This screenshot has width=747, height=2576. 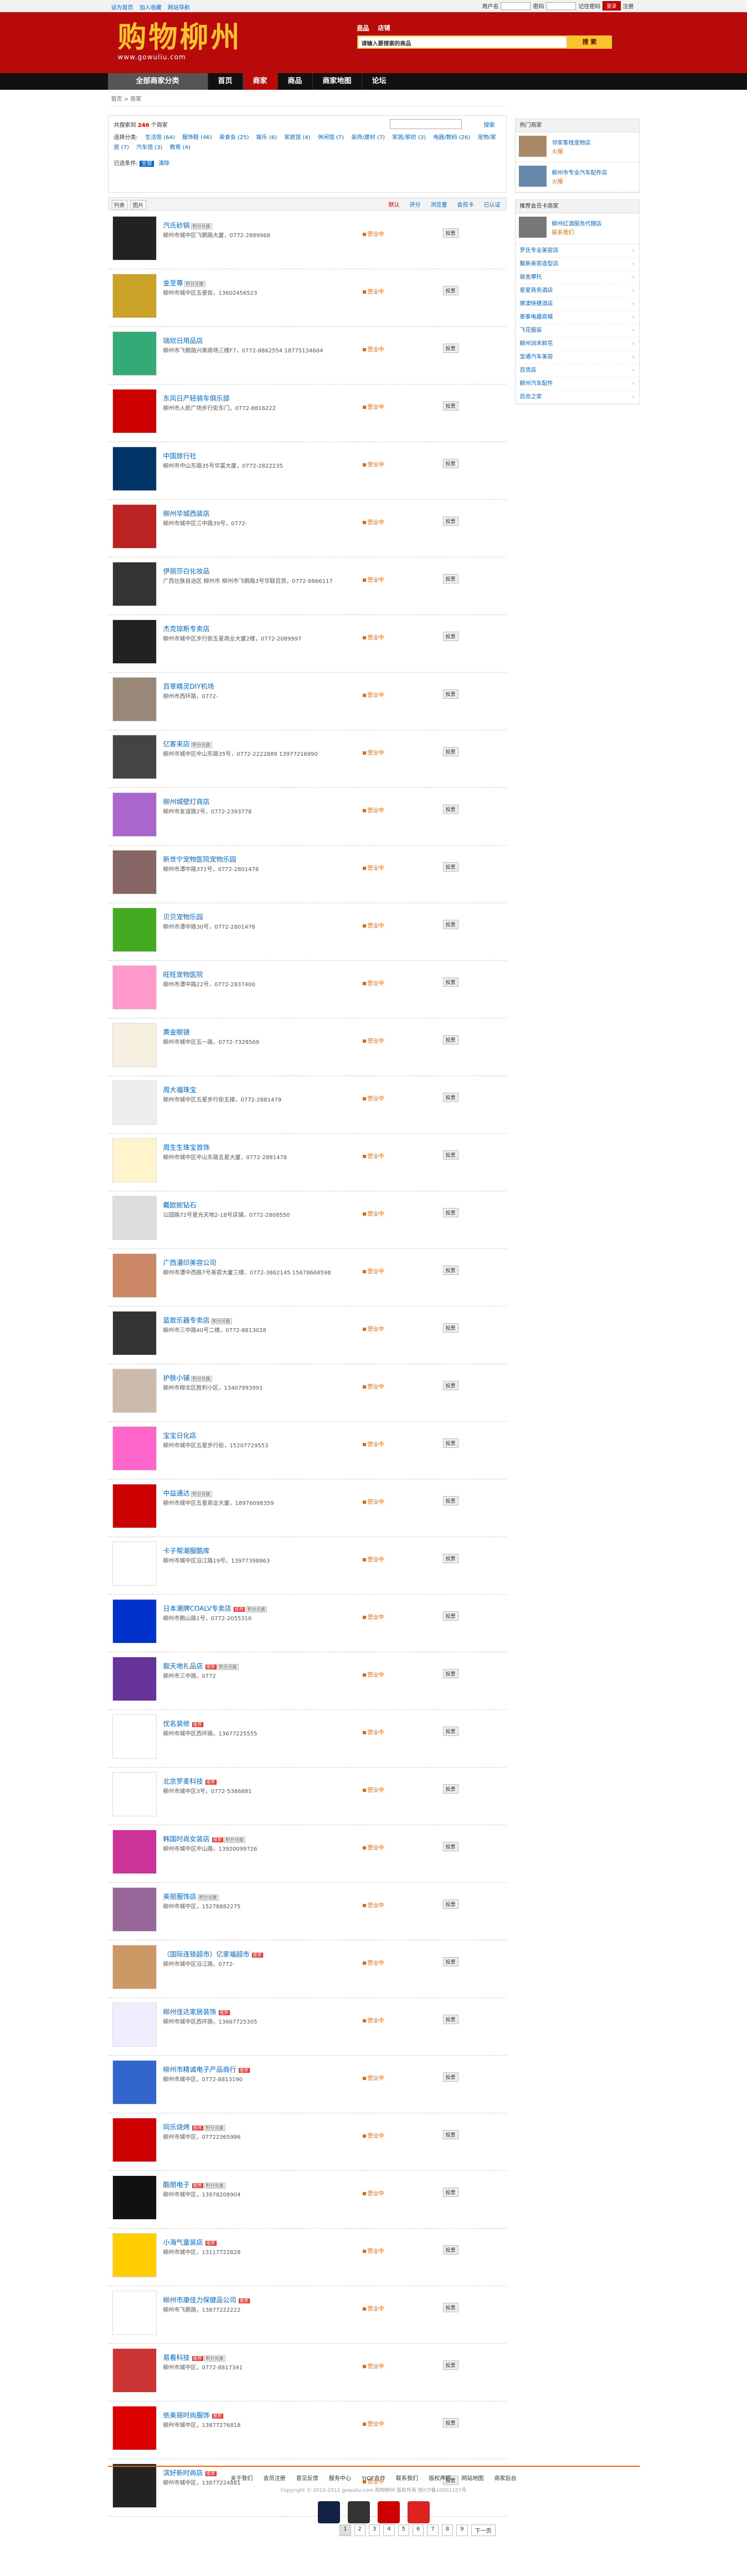 What do you see at coordinates (407, 2479) in the screenshot?
I see `footer-link: 联系我们` at bounding box center [407, 2479].